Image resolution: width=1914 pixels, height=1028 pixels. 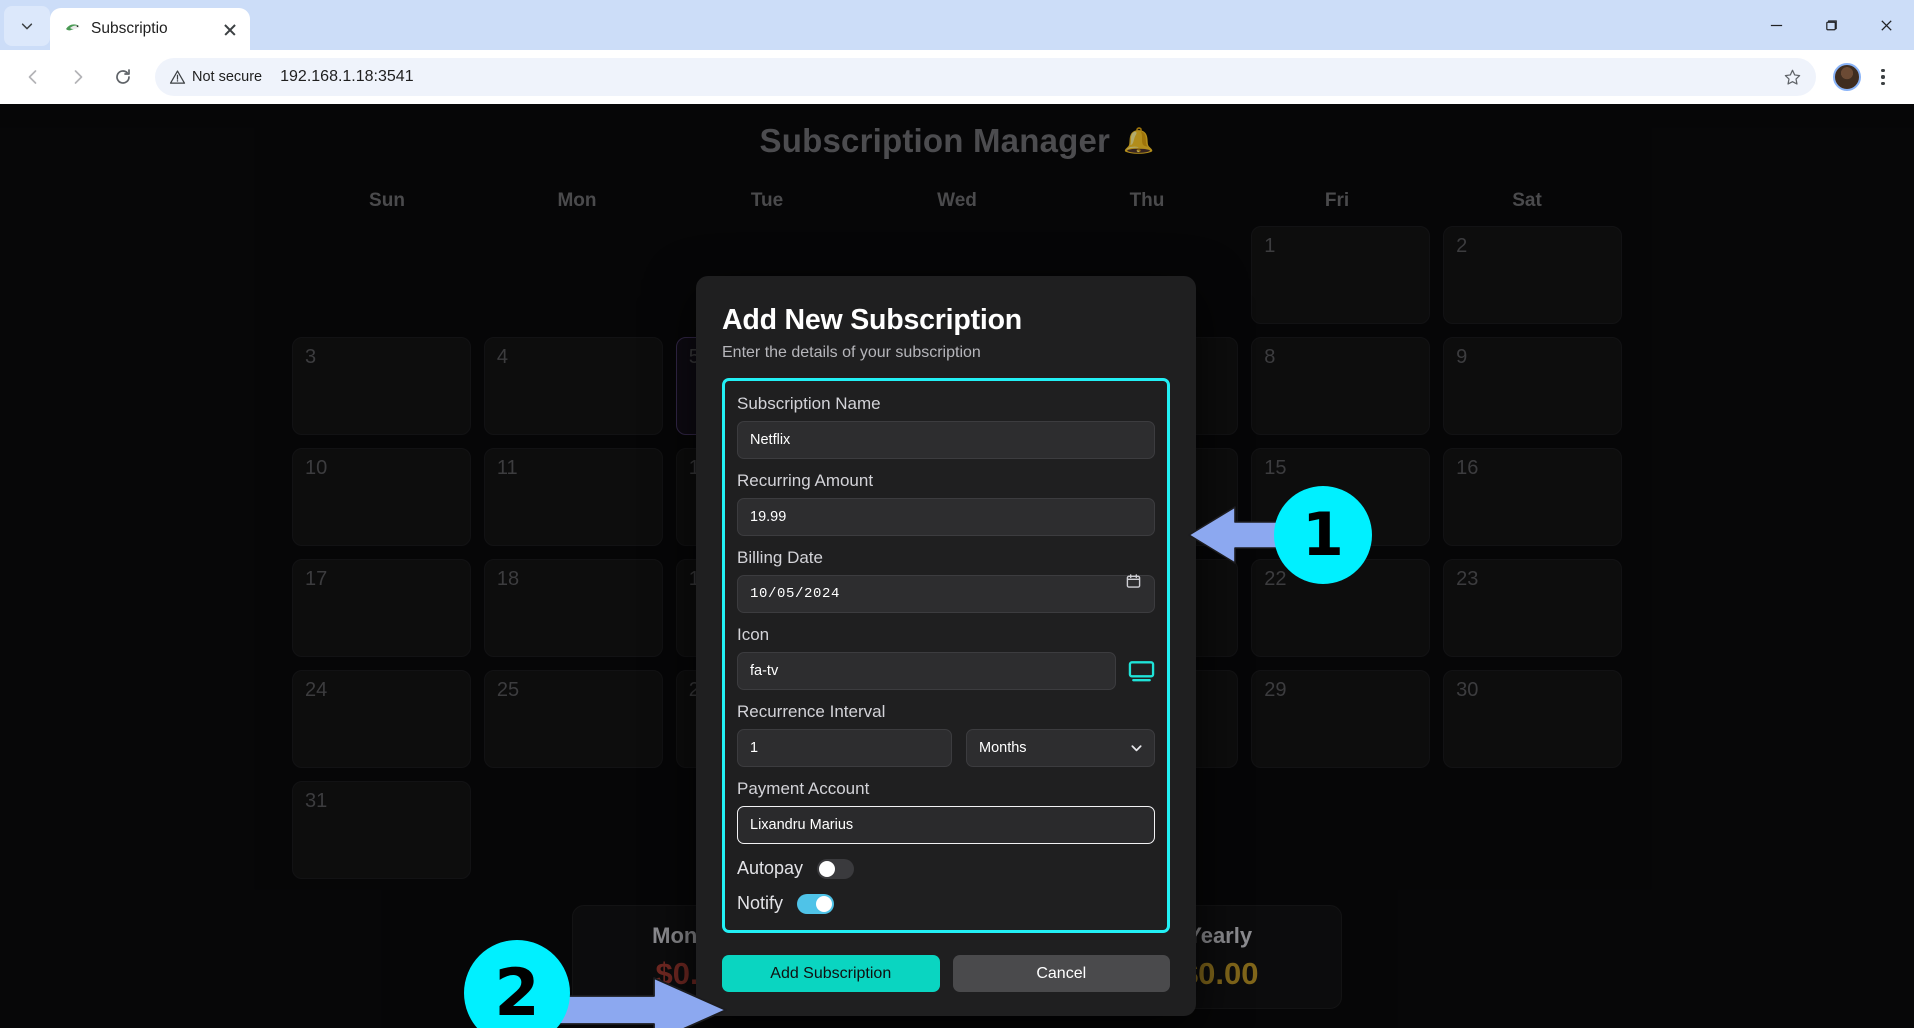 I want to click on browser-toolbar: Not secure 192.168.1.18:3541, so click(x=957, y=77).